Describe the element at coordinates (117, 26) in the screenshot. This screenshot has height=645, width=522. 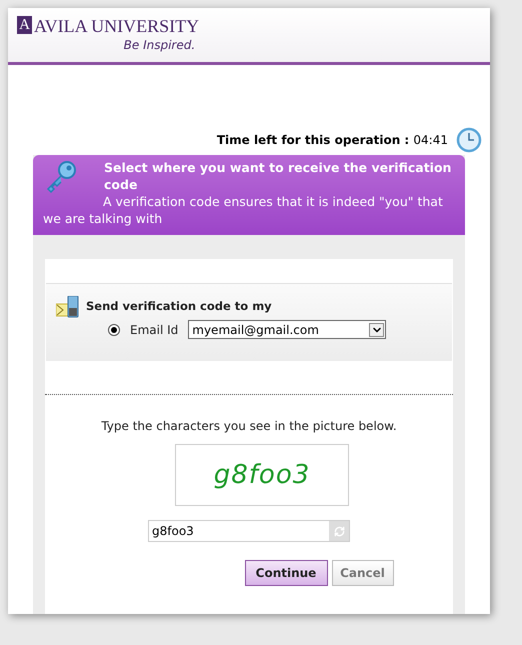
I see `university-name: AVILA UNIVERSITY` at that location.